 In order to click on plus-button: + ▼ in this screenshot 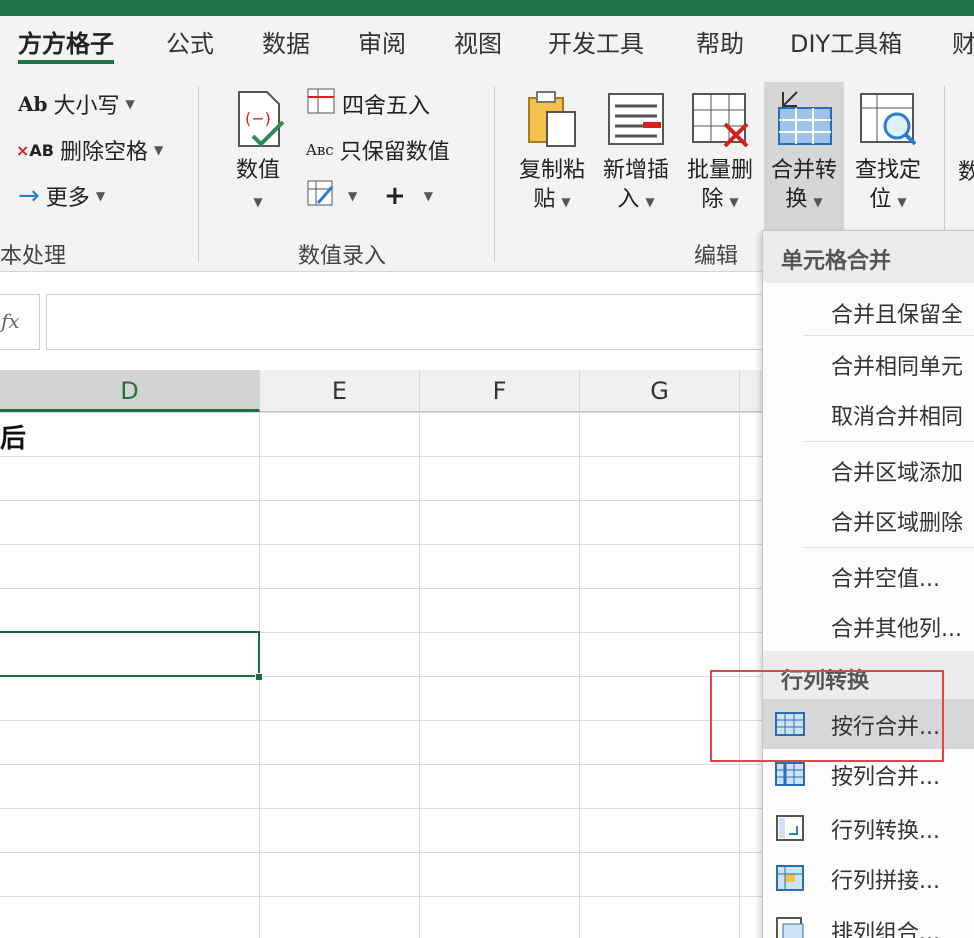, I will do `click(408, 196)`.